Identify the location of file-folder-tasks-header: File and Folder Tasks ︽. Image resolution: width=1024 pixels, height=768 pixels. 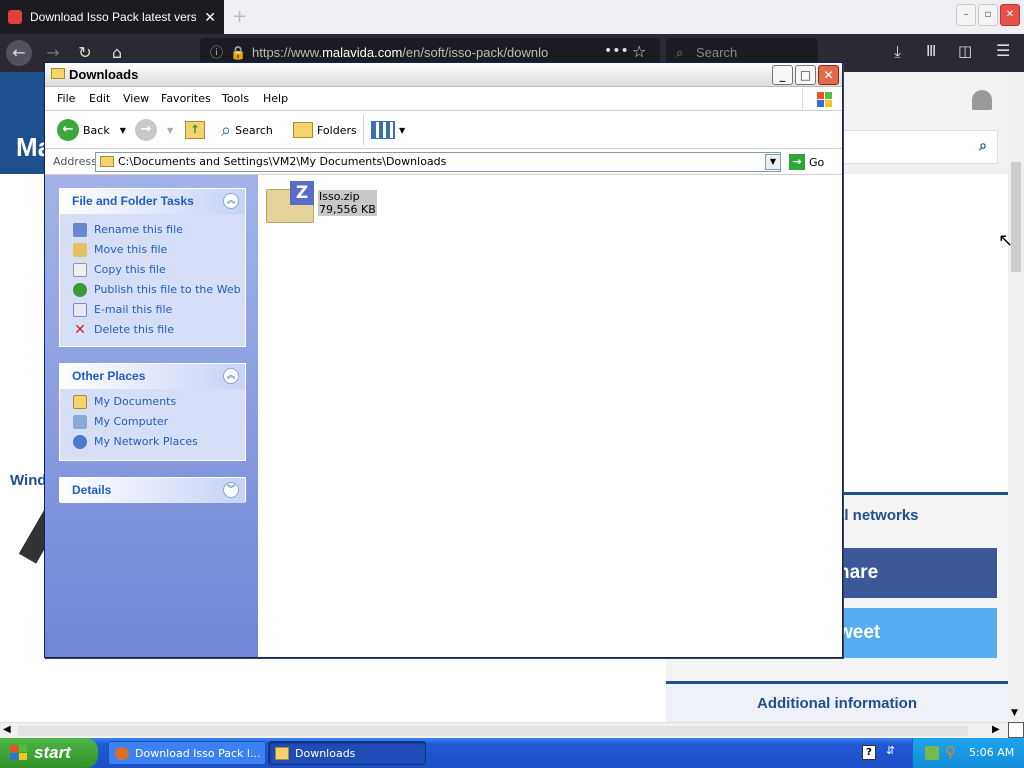
(152, 201).